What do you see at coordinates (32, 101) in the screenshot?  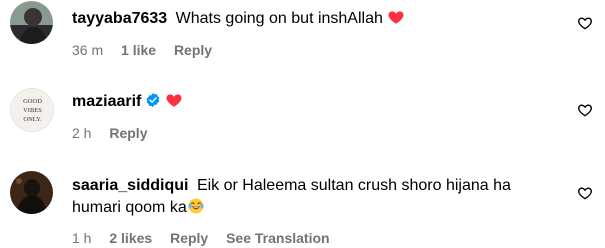 I see `svg-text: GOOD` at bounding box center [32, 101].